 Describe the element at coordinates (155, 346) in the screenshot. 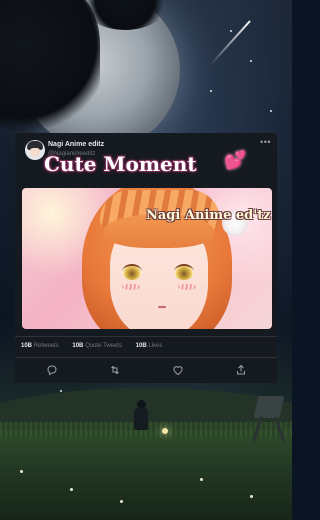

I see `likes-label: Likes` at that location.